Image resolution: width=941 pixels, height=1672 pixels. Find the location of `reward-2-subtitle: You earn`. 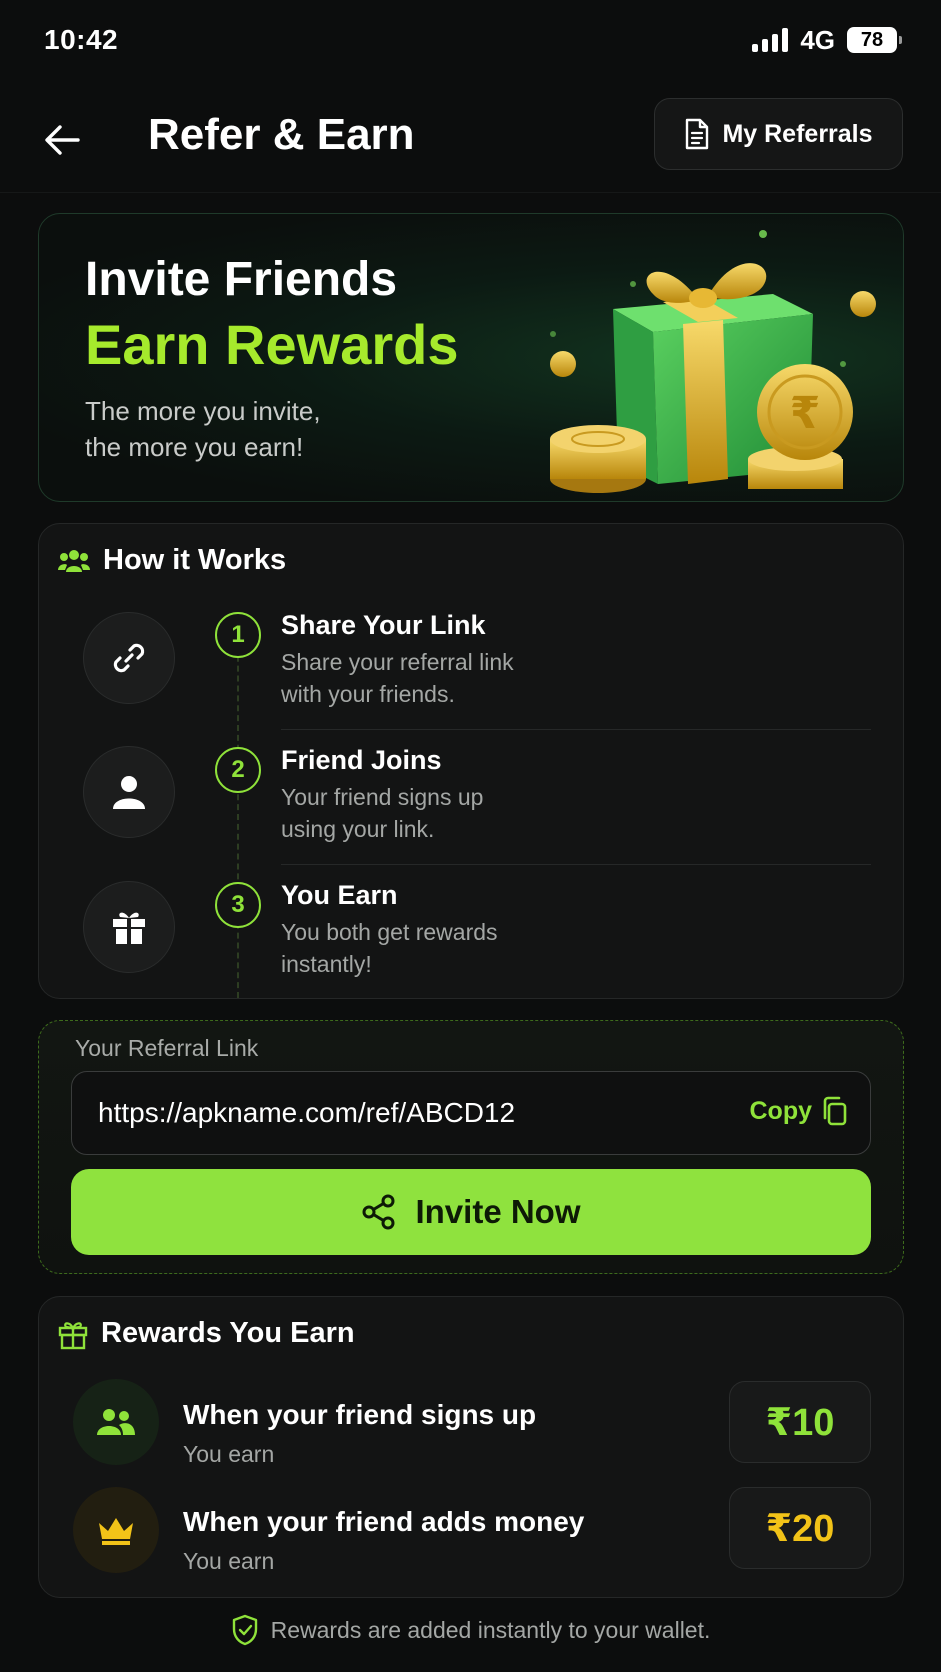

reward-2-subtitle: You earn is located at coordinates (229, 1561).